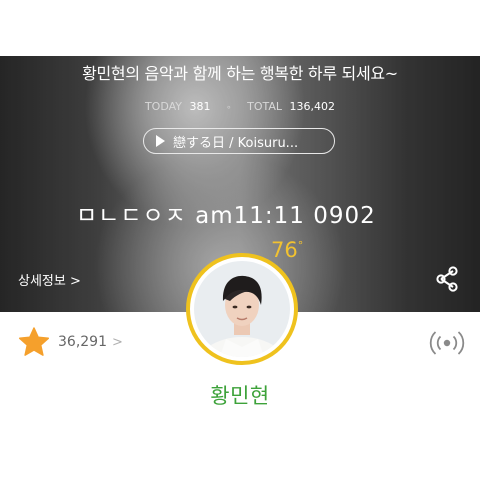 The image size is (480, 480). Describe the element at coordinates (284, 250) in the screenshot. I see `temperature-value: 76` at that location.